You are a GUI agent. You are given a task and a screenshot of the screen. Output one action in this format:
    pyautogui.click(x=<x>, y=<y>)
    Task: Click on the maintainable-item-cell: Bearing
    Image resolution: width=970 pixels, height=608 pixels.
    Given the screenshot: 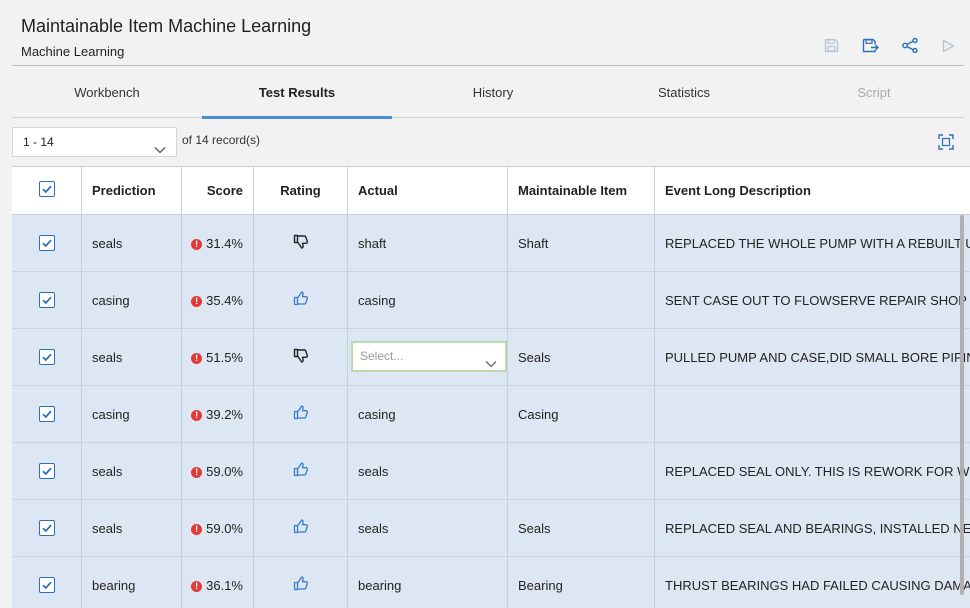 What is the action you would take?
    pyautogui.click(x=581, y=582)
    